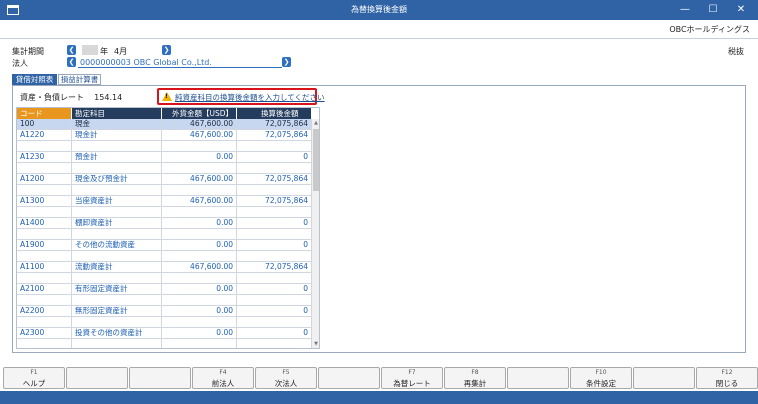  I want to click on table-row: A1230 預金計 0.00 0, so click(164, 157).